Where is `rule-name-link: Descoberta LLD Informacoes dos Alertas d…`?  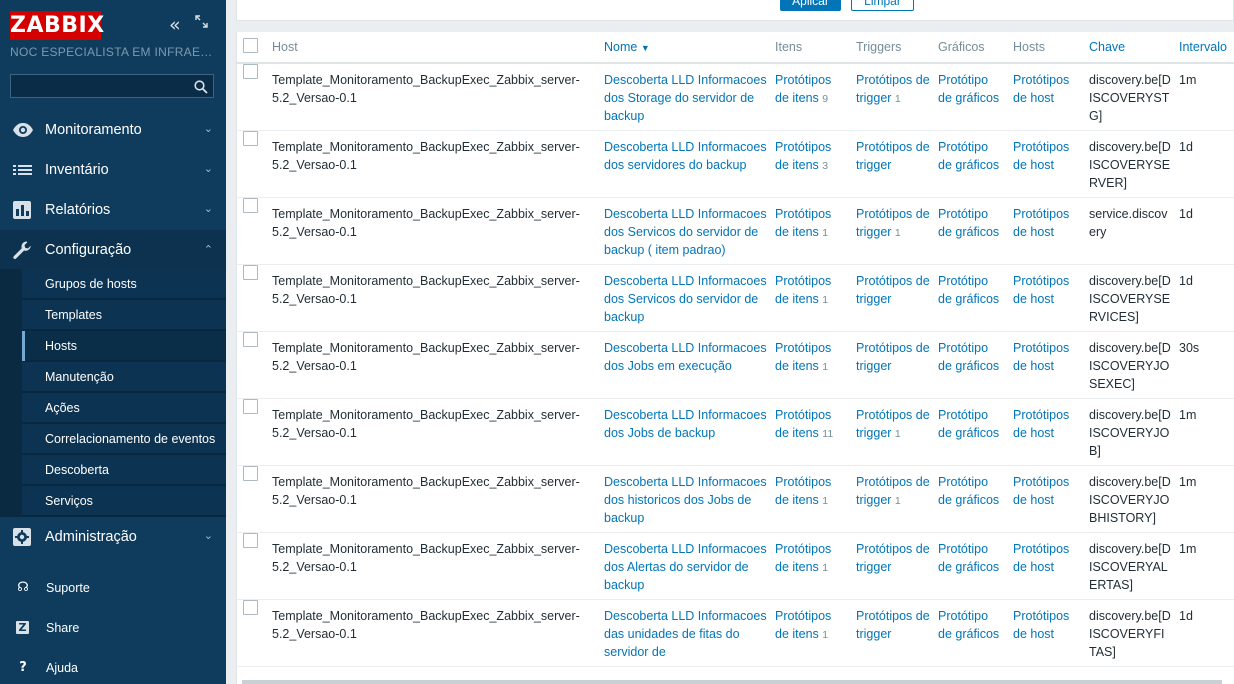
rule-name-link: Descoberta LLD Informacoes dos Alertas d… is located at coordinates (685, 567).